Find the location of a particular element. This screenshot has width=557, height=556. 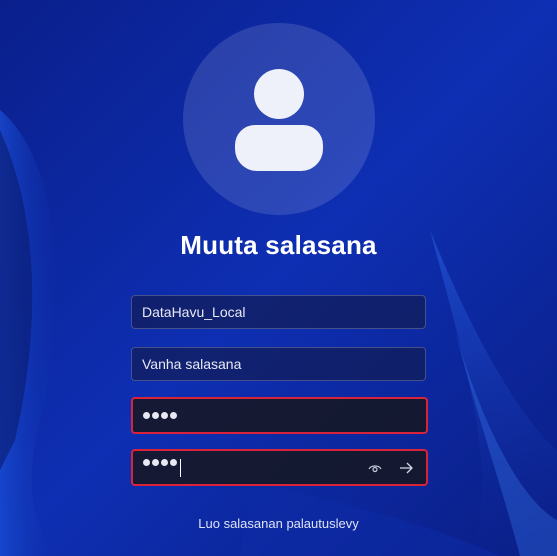

username-field: DataHavu_Local is located at coordinates (278, 312).